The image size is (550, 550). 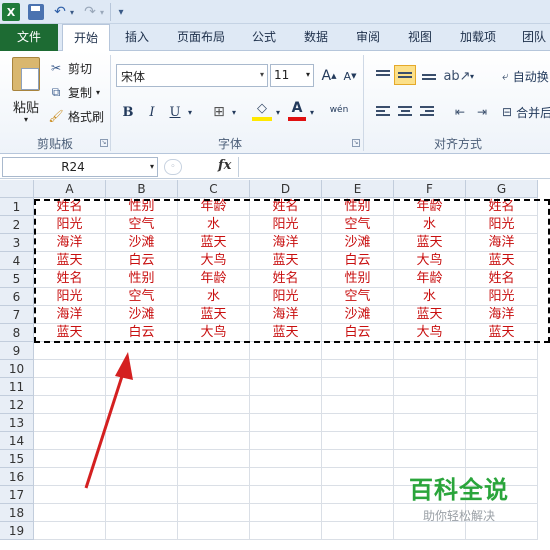 What do you see at coordinates (214, 297) in the screenshot?
I see `cell: 水` at bounding box center [214, 297].